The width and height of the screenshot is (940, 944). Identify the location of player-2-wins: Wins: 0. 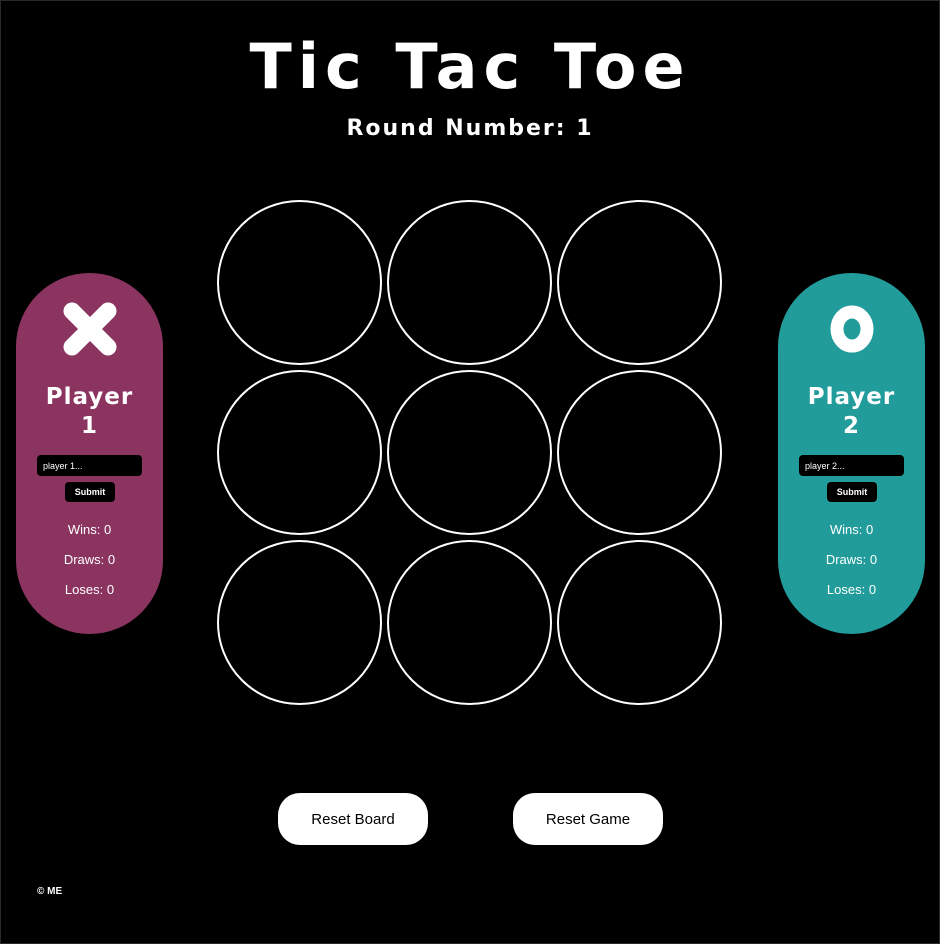
(851, 529).